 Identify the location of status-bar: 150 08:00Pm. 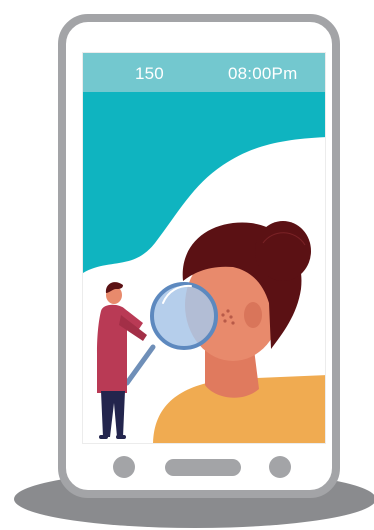
(204, 72).